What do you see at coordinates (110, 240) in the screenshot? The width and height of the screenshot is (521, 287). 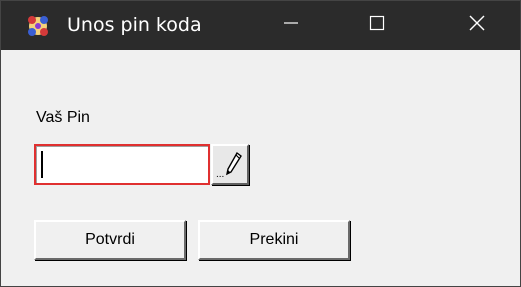 I see `confirm-button: Potvrdi` at bounding box center [110, 240].